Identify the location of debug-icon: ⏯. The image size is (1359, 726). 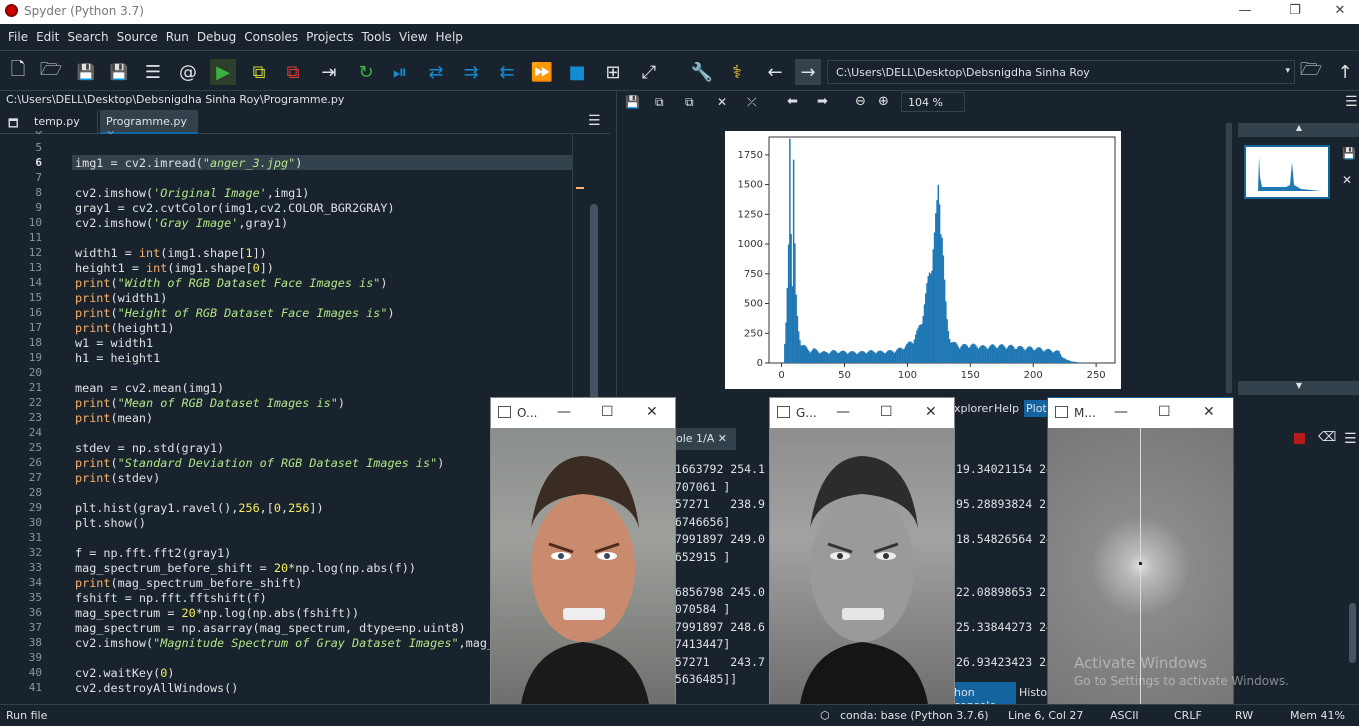
(400, 72).